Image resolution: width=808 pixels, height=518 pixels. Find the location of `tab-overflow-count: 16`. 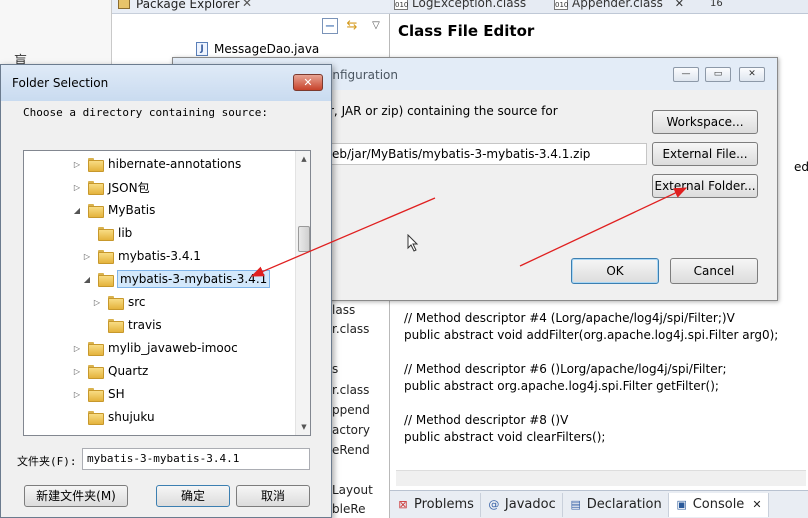

tab-overflow-count: 16 is located at coordinates (716, 4).